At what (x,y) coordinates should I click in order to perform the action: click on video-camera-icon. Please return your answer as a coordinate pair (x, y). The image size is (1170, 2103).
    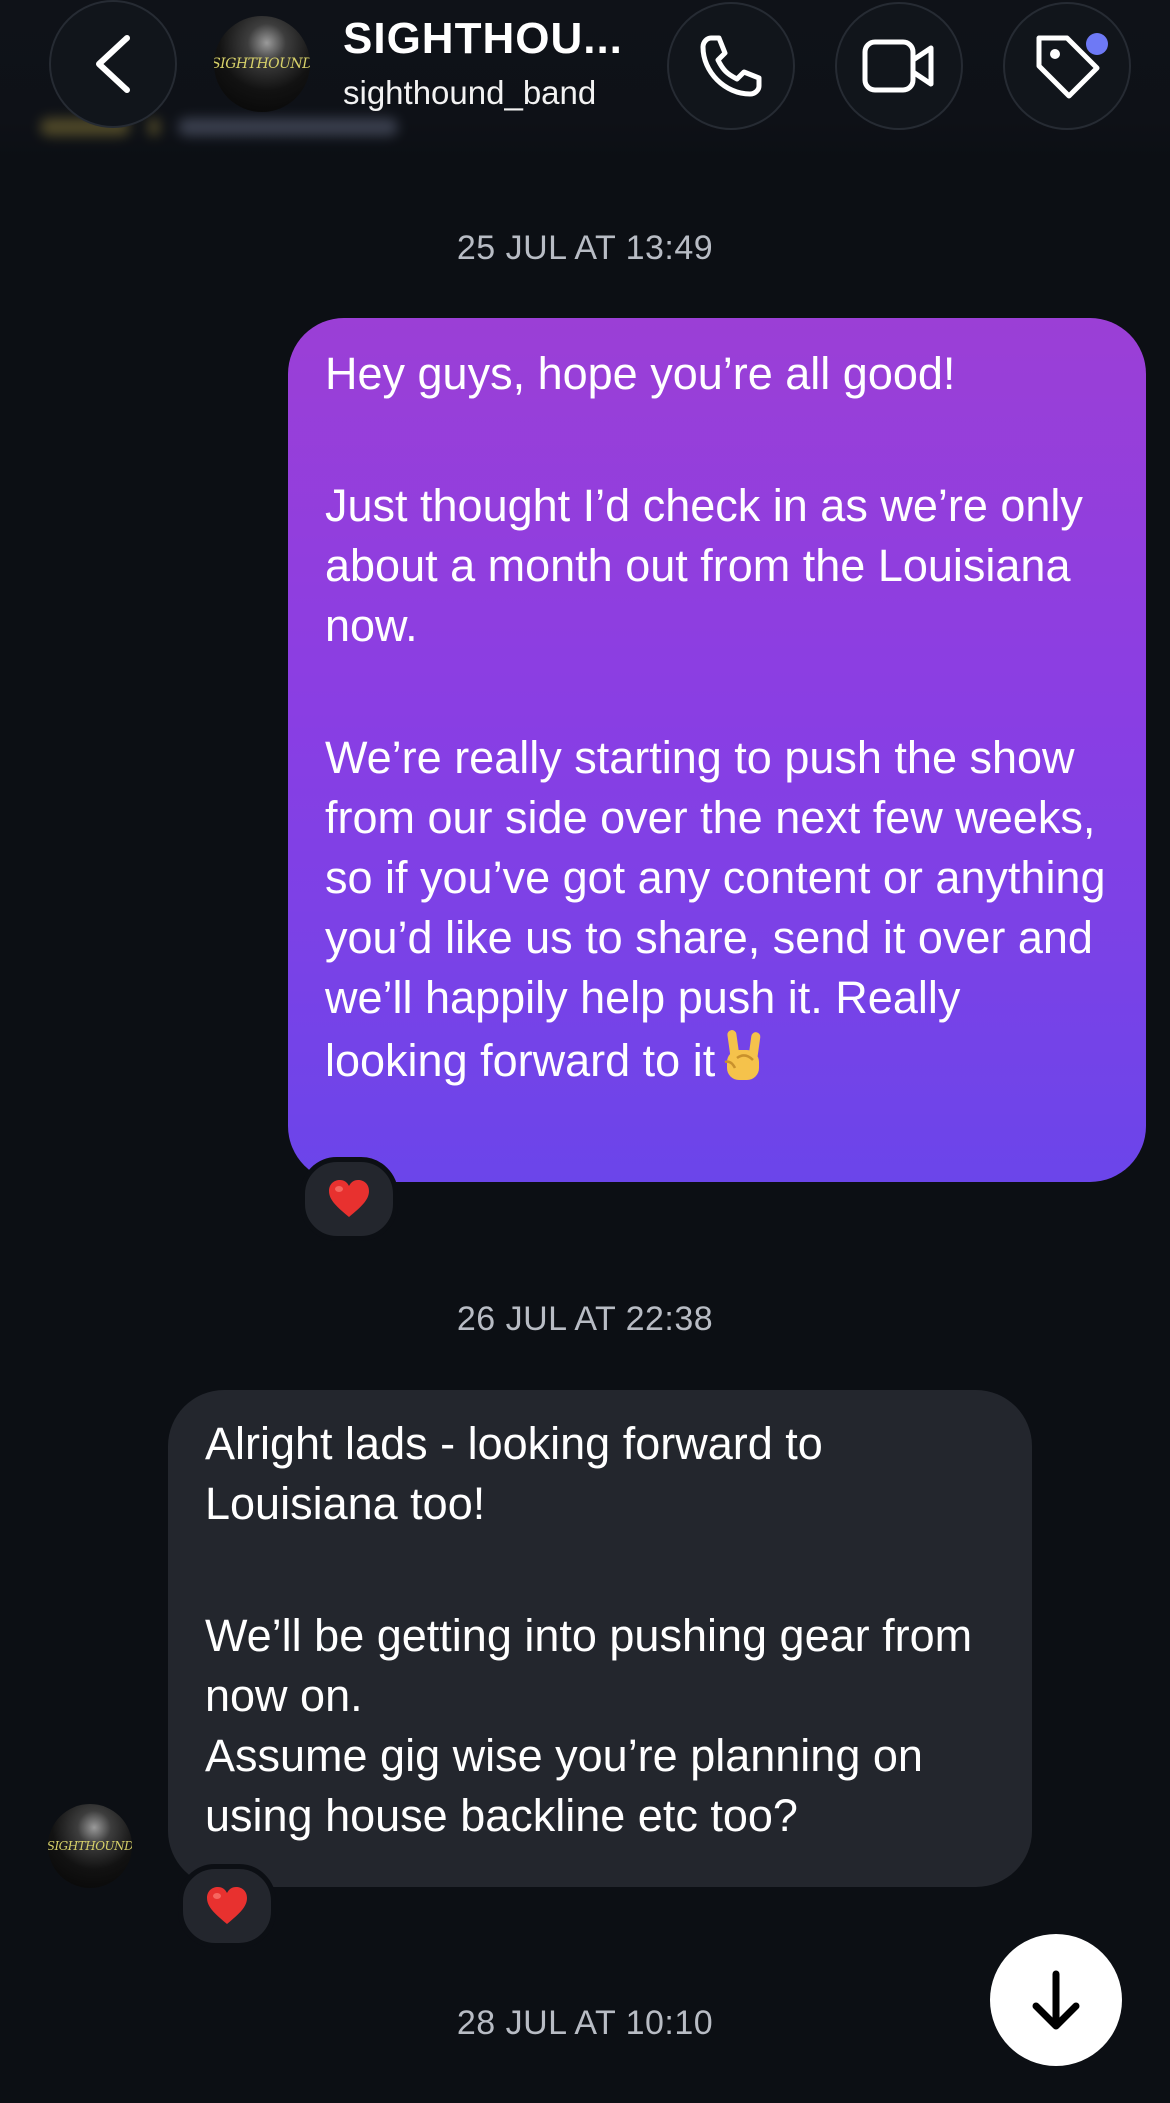
    Looking at the image, I should click on (898, 66).